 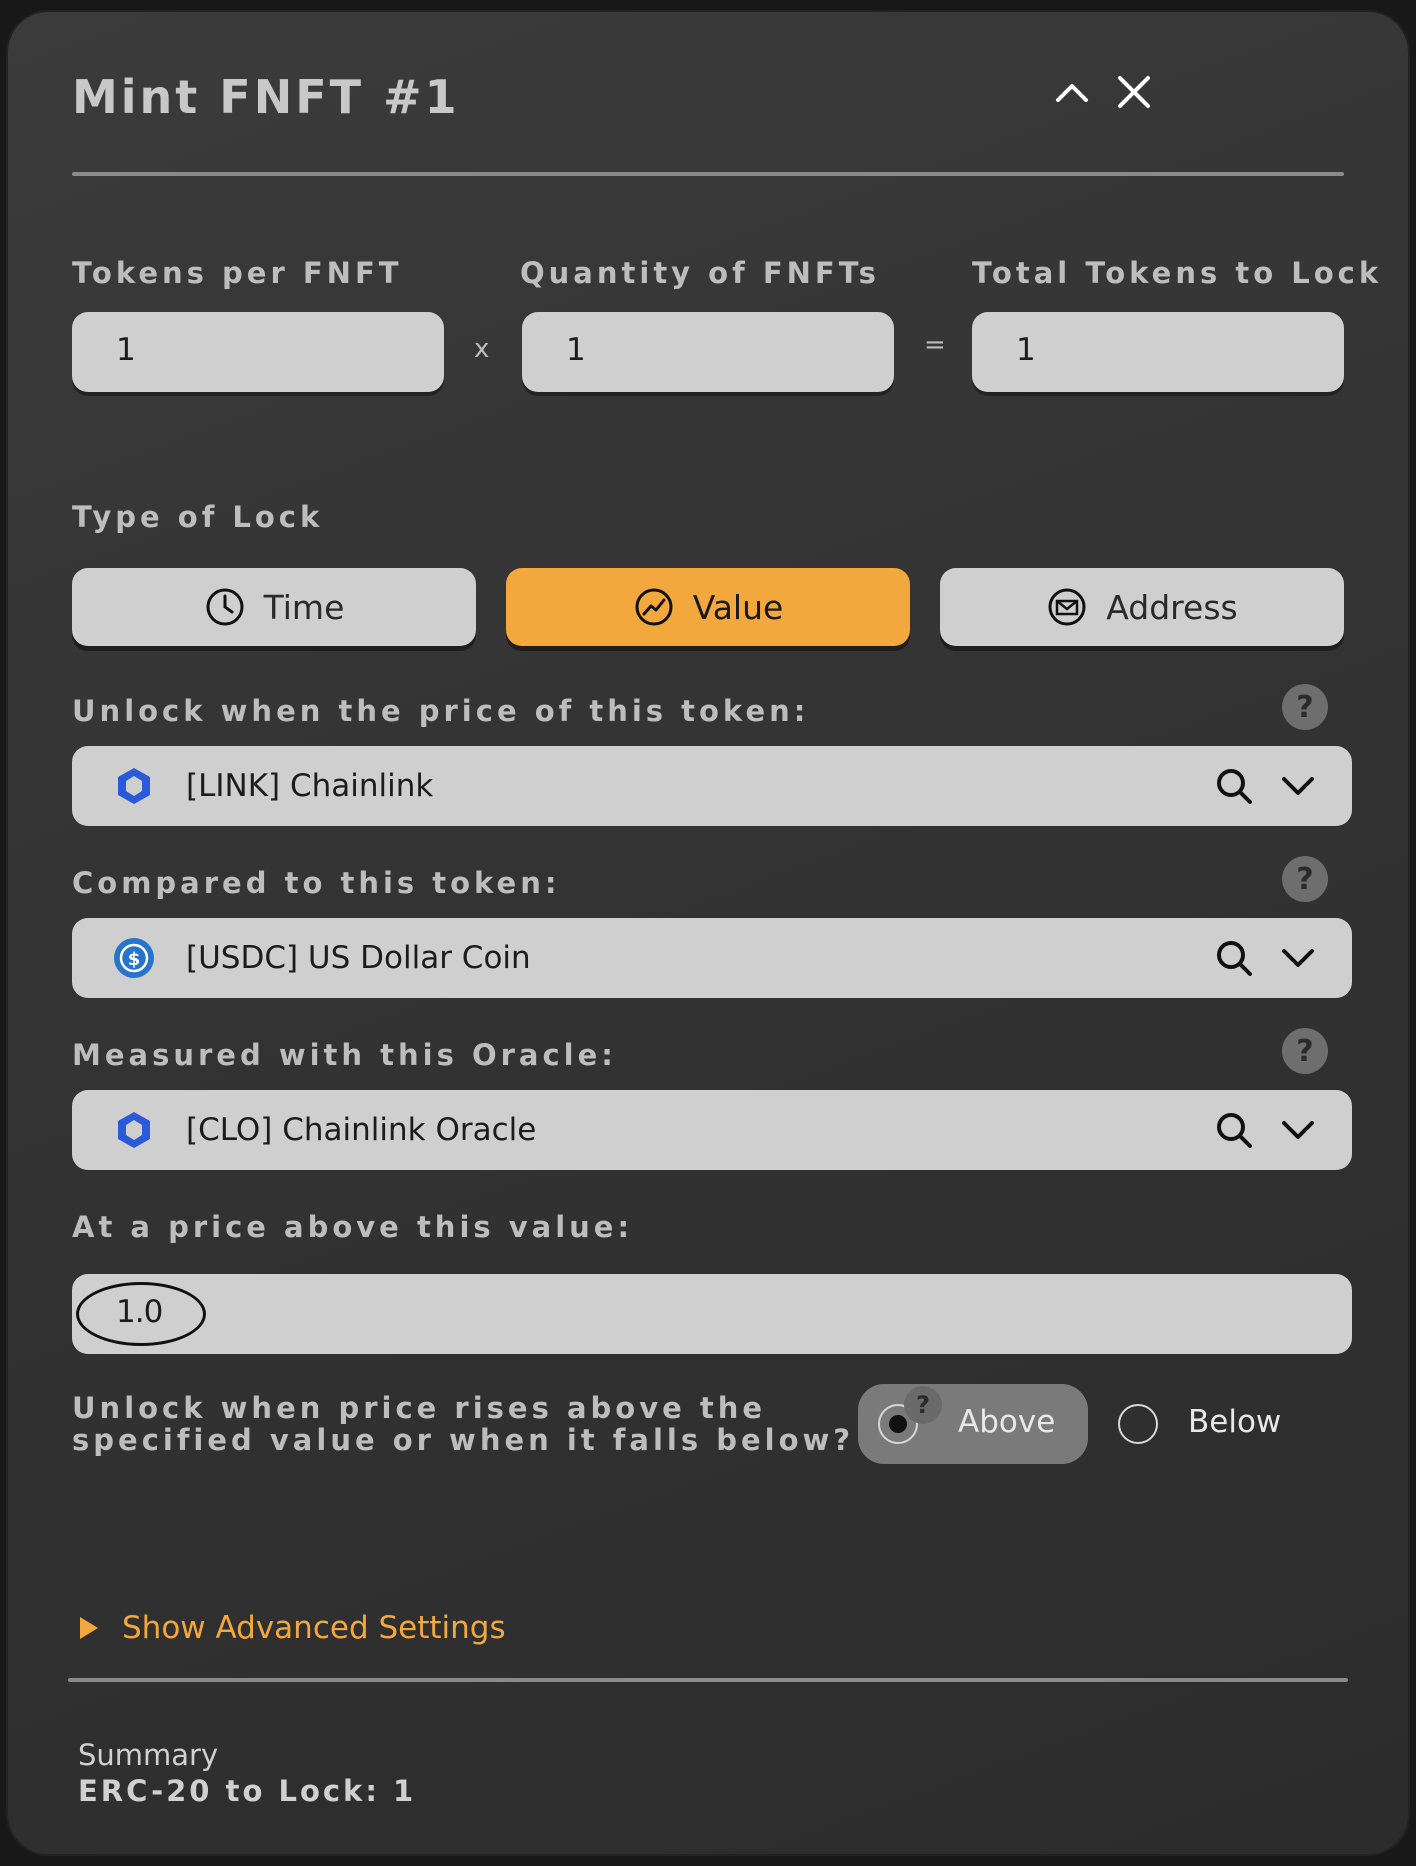 What do you see at coordinates (353, 1227) in the screenshot?
I see `price-label: At a price above this value:` at bounding box center [353, 1227].